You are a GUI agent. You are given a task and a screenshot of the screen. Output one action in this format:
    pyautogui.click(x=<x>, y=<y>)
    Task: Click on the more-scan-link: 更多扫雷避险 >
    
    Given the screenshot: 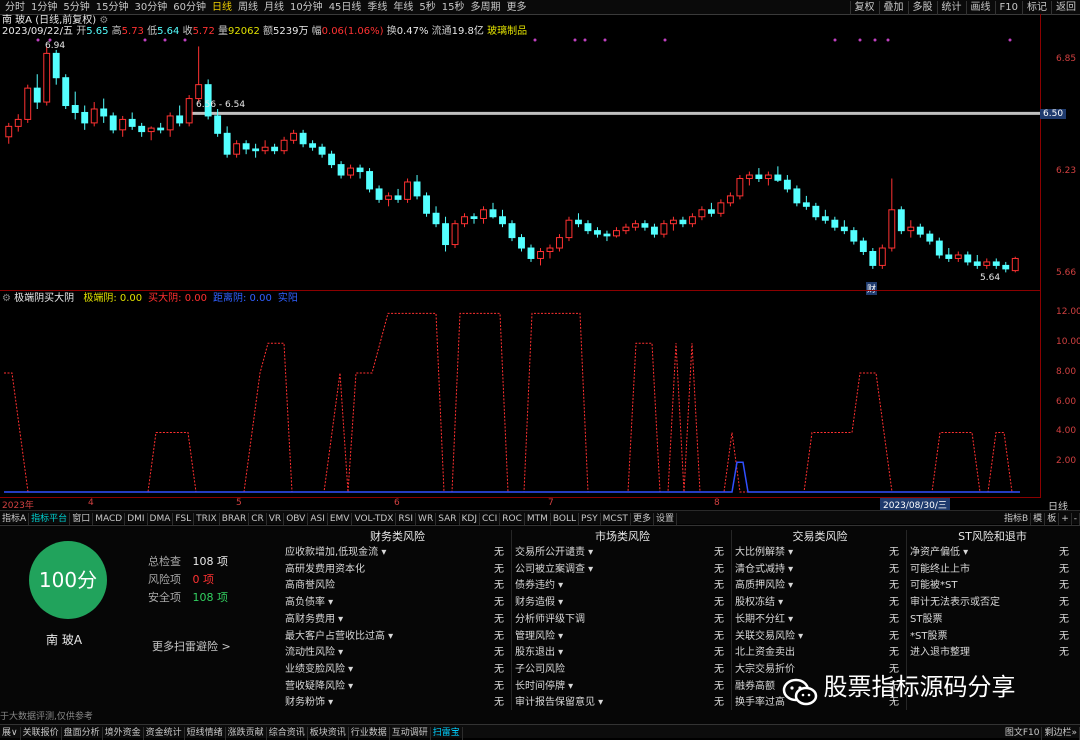 What is the action you would take?
    pyautogui.click(x=191, y=646)
    